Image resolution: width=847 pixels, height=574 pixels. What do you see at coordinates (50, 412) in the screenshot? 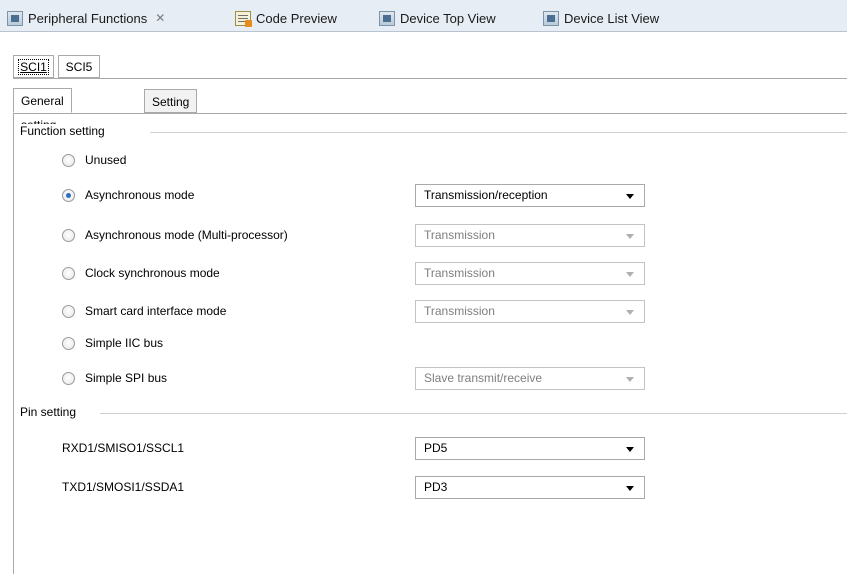
I see `group-title-pin-setting: Pin setting` at bounding box center [50, 412].